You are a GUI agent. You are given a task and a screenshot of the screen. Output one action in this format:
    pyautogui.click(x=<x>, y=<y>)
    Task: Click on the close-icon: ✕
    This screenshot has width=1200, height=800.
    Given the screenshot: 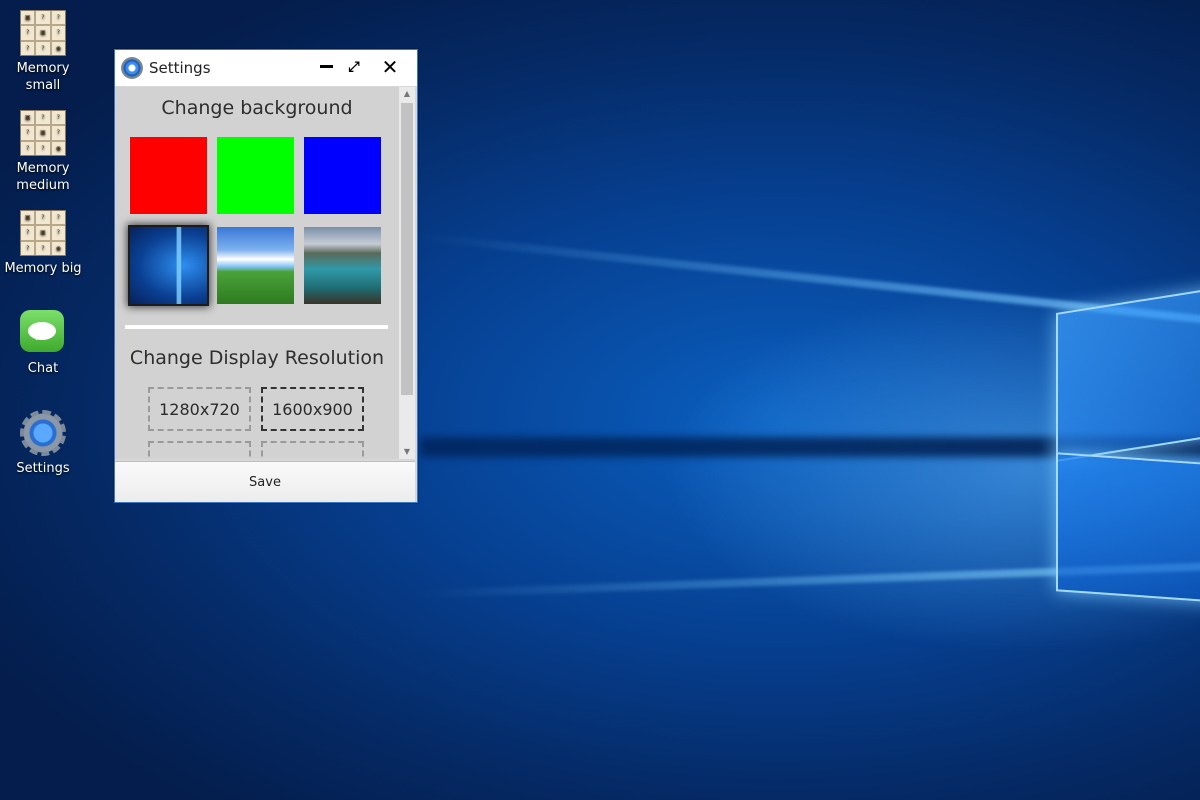 What is the action you would take?
    pyautogui.click(x=390, y=67)
    